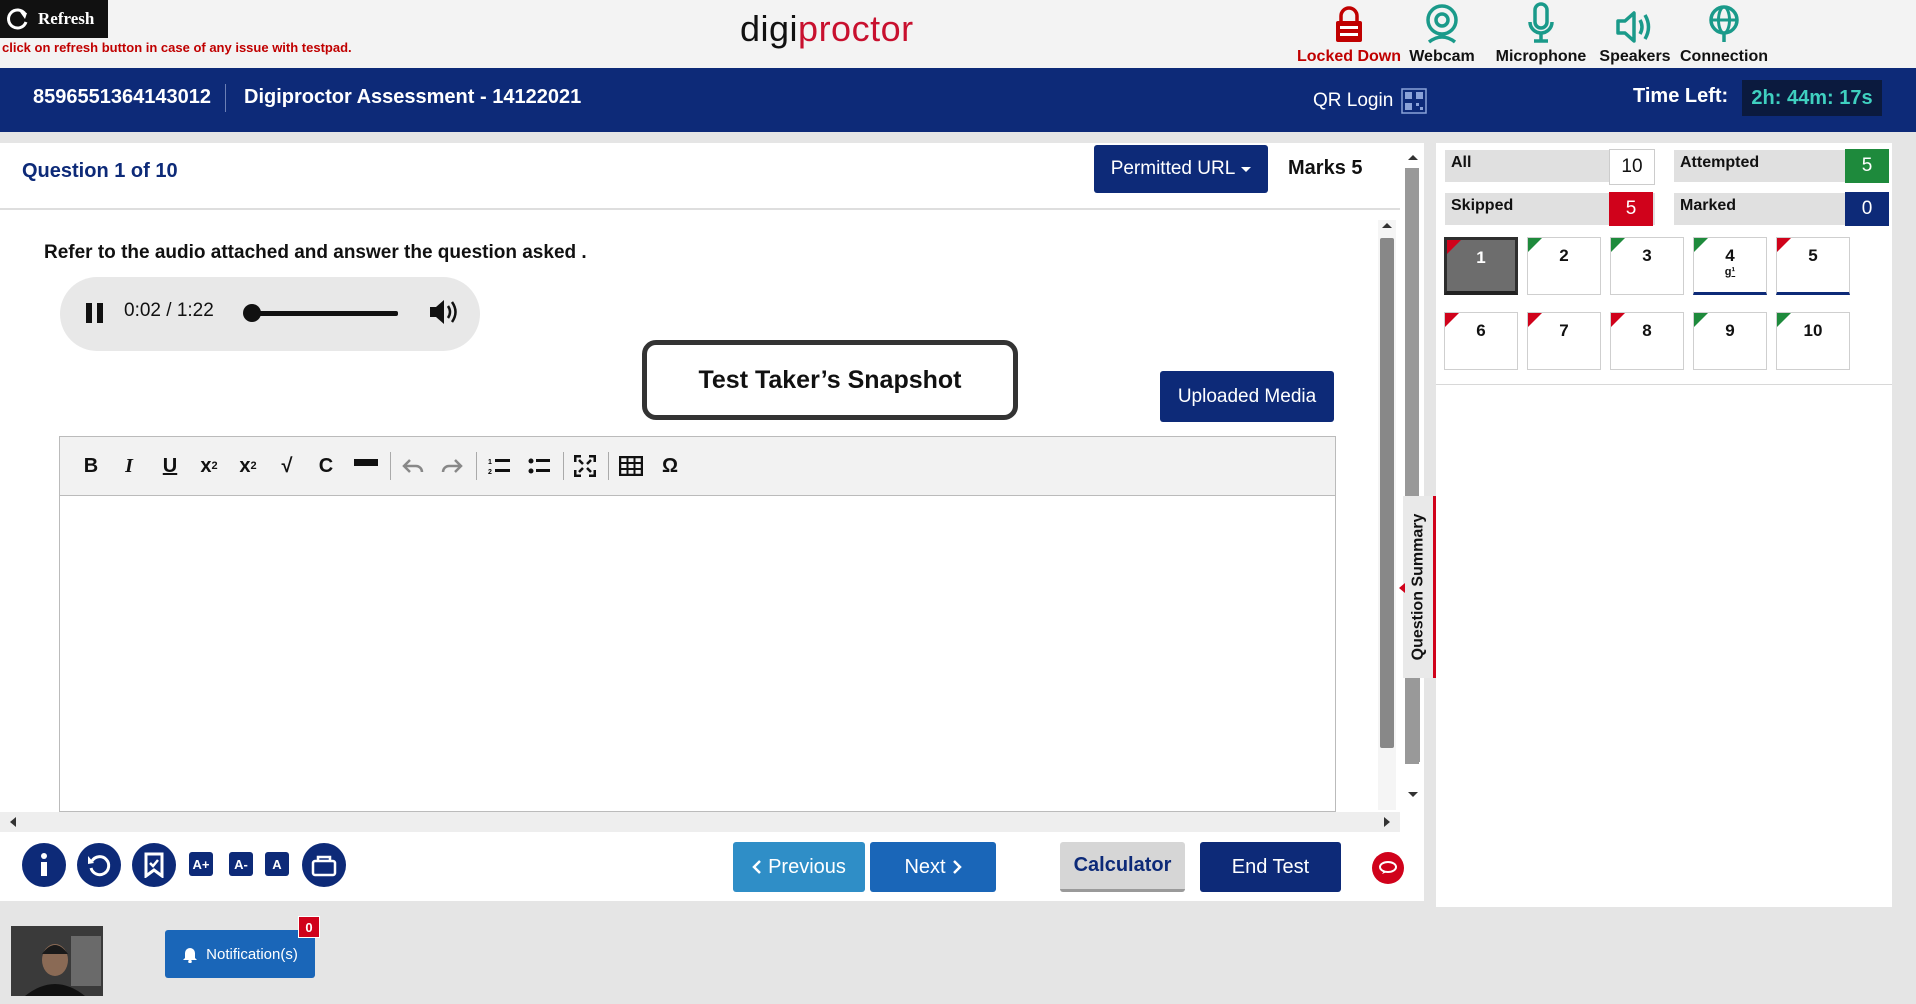  Describe the element at coordinates (700, 209) in the screenshot. I see `question-divider` at that location.